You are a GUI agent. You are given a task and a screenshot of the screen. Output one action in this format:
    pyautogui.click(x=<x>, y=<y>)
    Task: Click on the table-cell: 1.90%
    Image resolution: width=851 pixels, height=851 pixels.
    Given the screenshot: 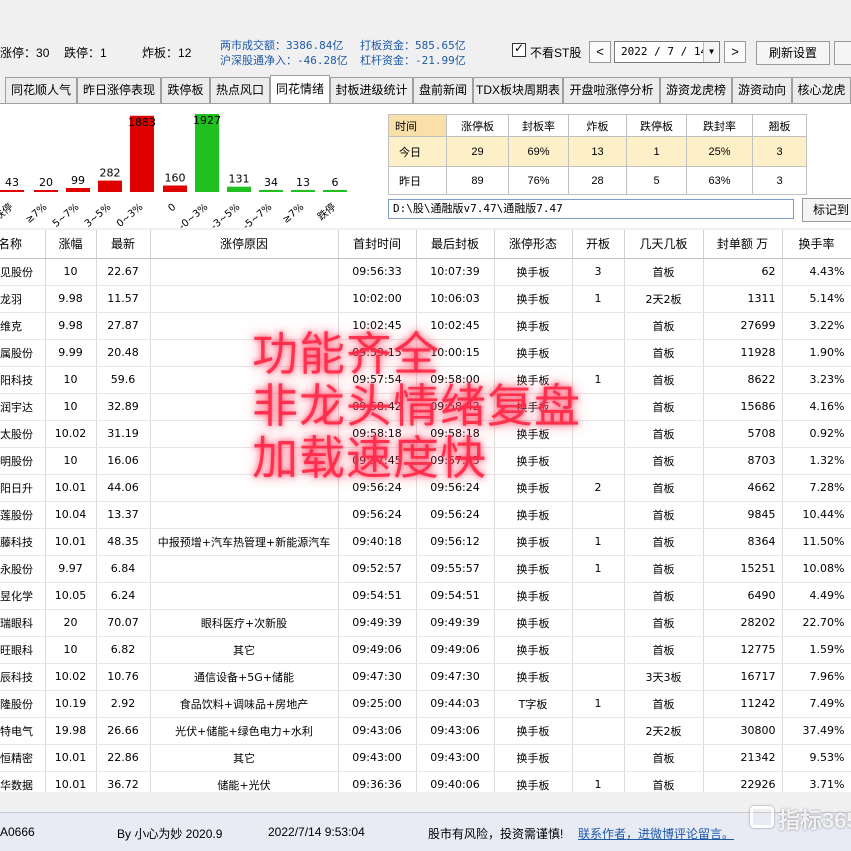 What is the action you would take?
    pyautogui.click(x=816, y=353)
    